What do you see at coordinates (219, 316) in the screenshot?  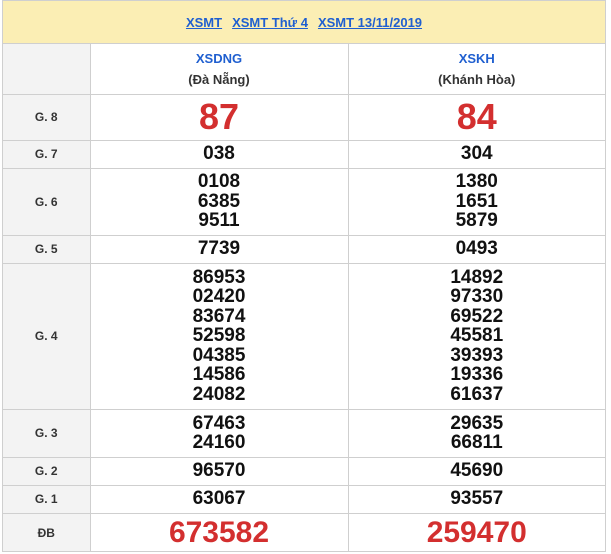 I see `prize-number: 83674` at bounding box center [219, 316].